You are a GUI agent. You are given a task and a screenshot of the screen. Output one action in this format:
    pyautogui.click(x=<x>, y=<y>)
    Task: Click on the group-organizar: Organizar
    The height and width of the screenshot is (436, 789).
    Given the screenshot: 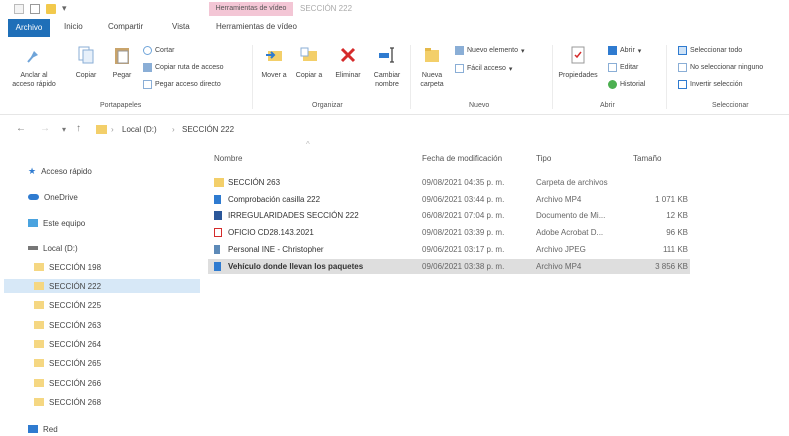 What is the action you would take?
    pyautogui.click(x=327, y=105)
    